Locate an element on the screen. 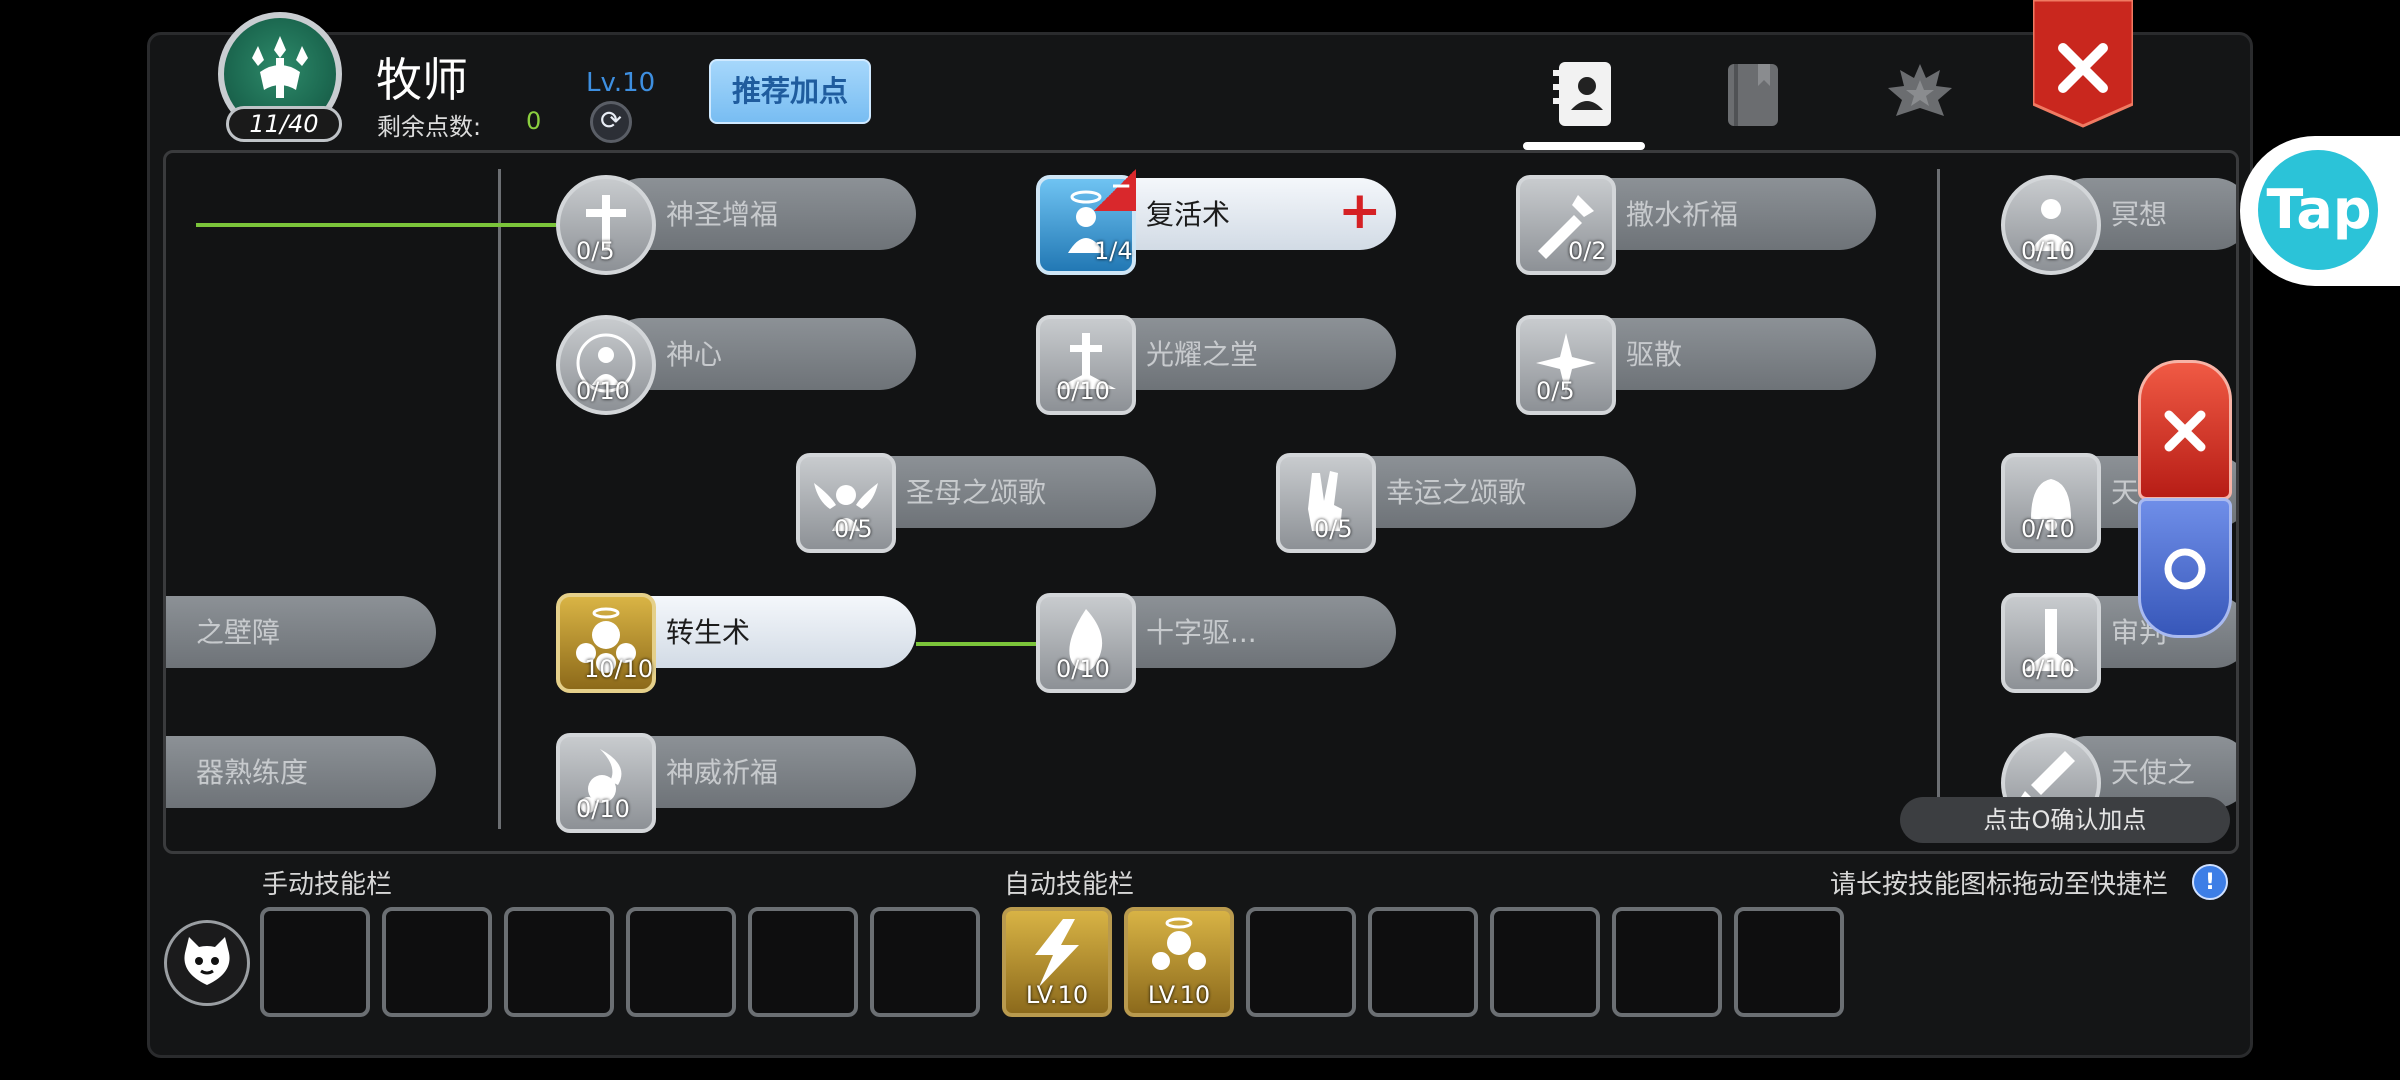  skill-name: 驱散 is located at coordinates (1654, 354).